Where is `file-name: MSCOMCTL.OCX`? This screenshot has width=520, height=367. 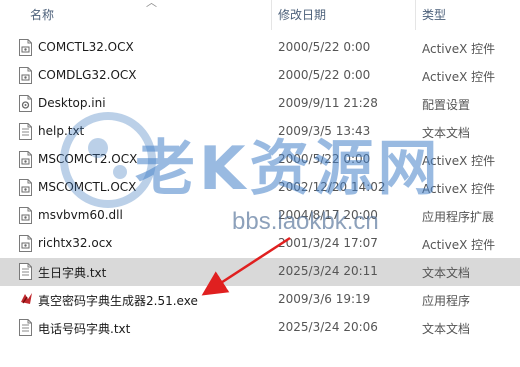 file-name: MSCOMCTL.OCX is located at coordinates (87, 187).